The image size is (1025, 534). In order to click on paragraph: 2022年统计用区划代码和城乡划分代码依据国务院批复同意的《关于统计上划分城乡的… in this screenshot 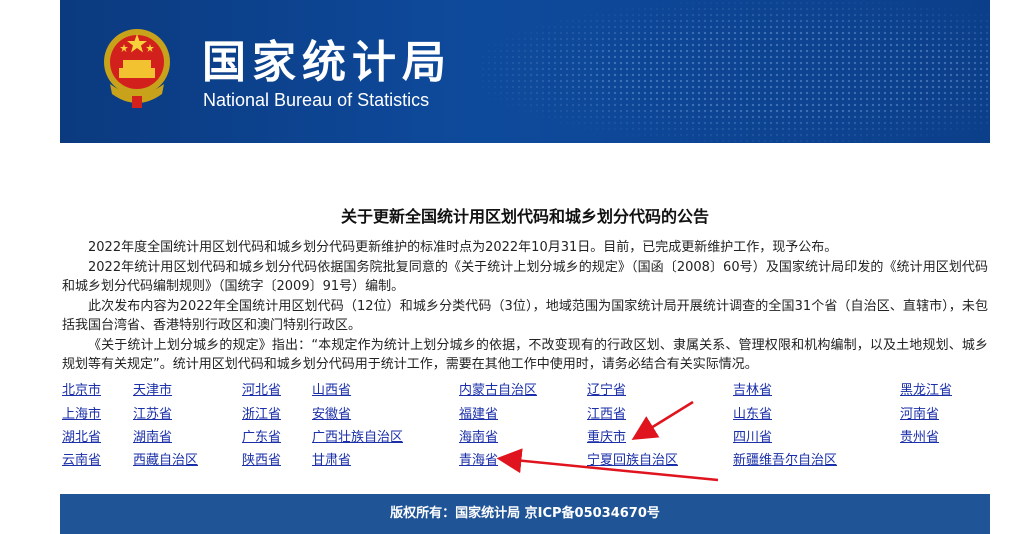, I will do `click(525, 277)`.